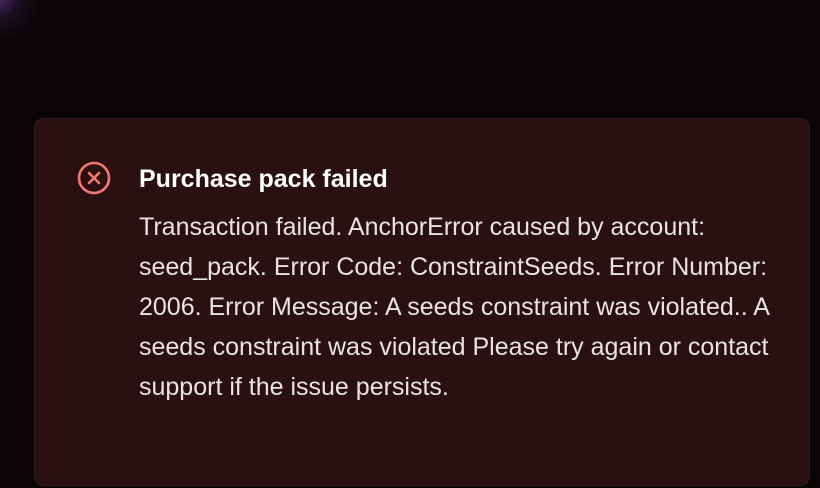  I want to click on toast-title: Purchase pack failed, so click(263, 179).